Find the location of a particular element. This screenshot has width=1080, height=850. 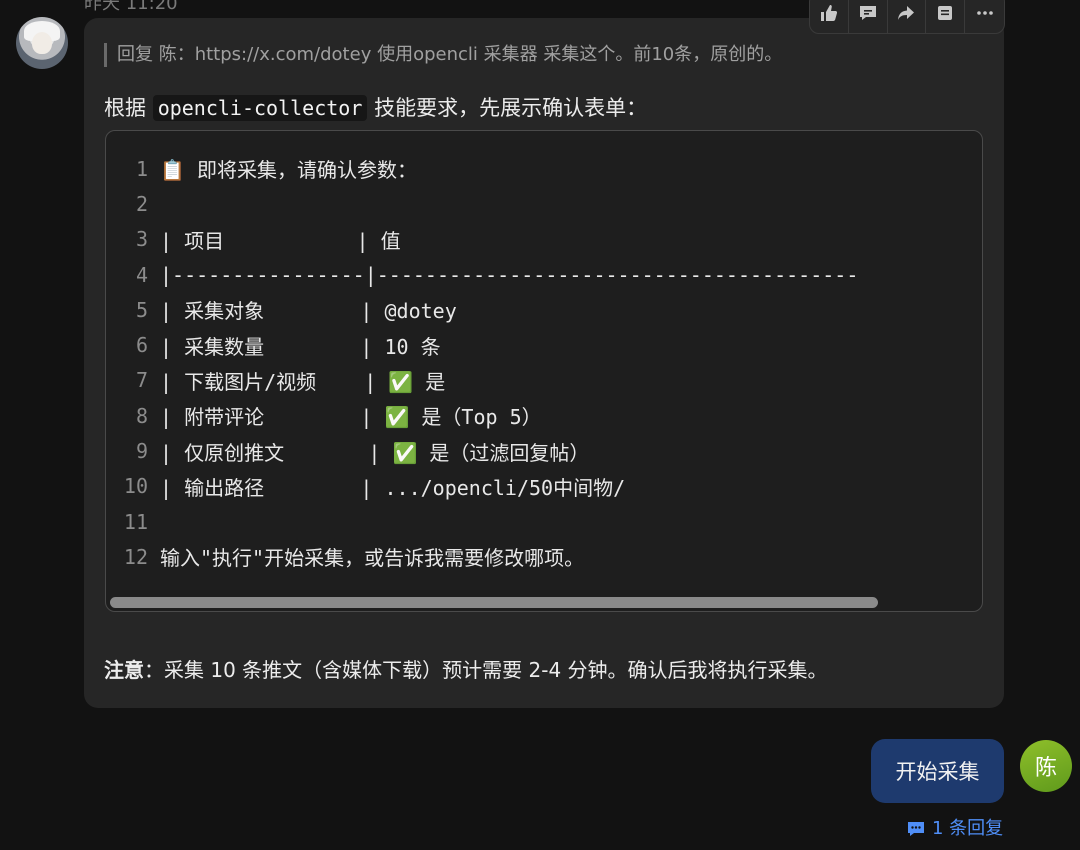

code-line: 12 输入"执行"开始采集，或告诉我需要修改哪项。 is located at coordinates (482, 556).